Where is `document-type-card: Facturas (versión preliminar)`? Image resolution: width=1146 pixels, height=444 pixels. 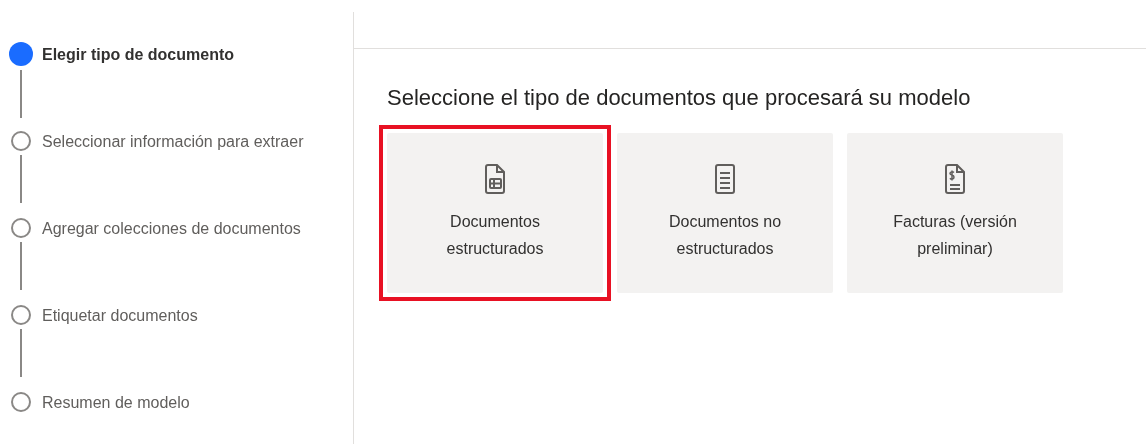 document-type-card: Facturas (versión preliminar) is located at coordinates (955, 213).